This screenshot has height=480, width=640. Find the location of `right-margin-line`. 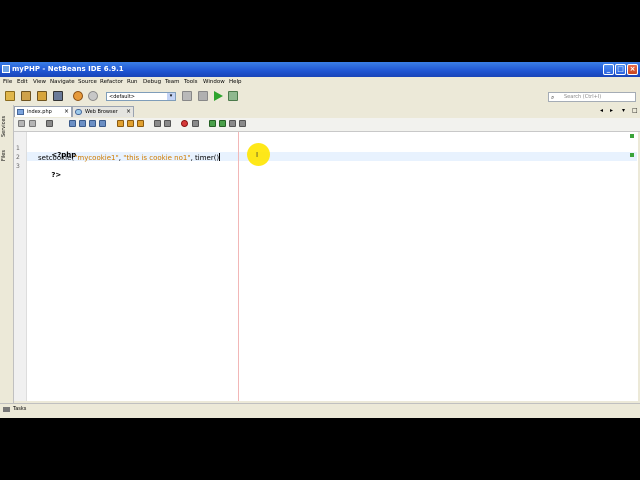

right-margin-line is located at coordinates (238, 266).